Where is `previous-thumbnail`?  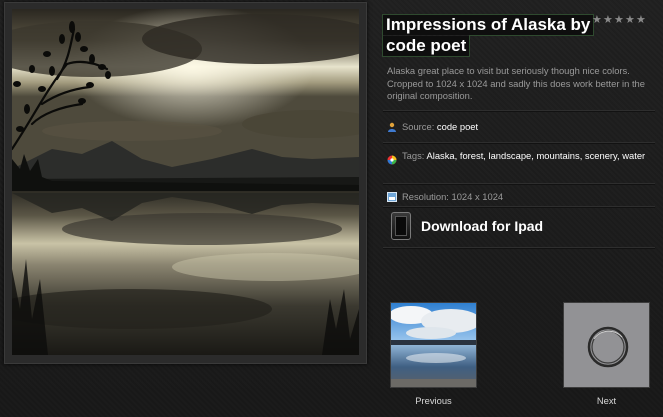 previous-thumbnail is located at coordinates (433, 345).